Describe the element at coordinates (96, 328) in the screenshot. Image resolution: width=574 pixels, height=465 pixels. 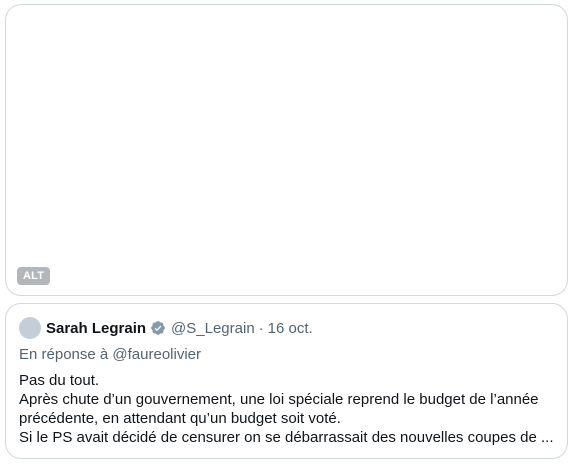
I see `author-name: Sarah Legrain` at that location.